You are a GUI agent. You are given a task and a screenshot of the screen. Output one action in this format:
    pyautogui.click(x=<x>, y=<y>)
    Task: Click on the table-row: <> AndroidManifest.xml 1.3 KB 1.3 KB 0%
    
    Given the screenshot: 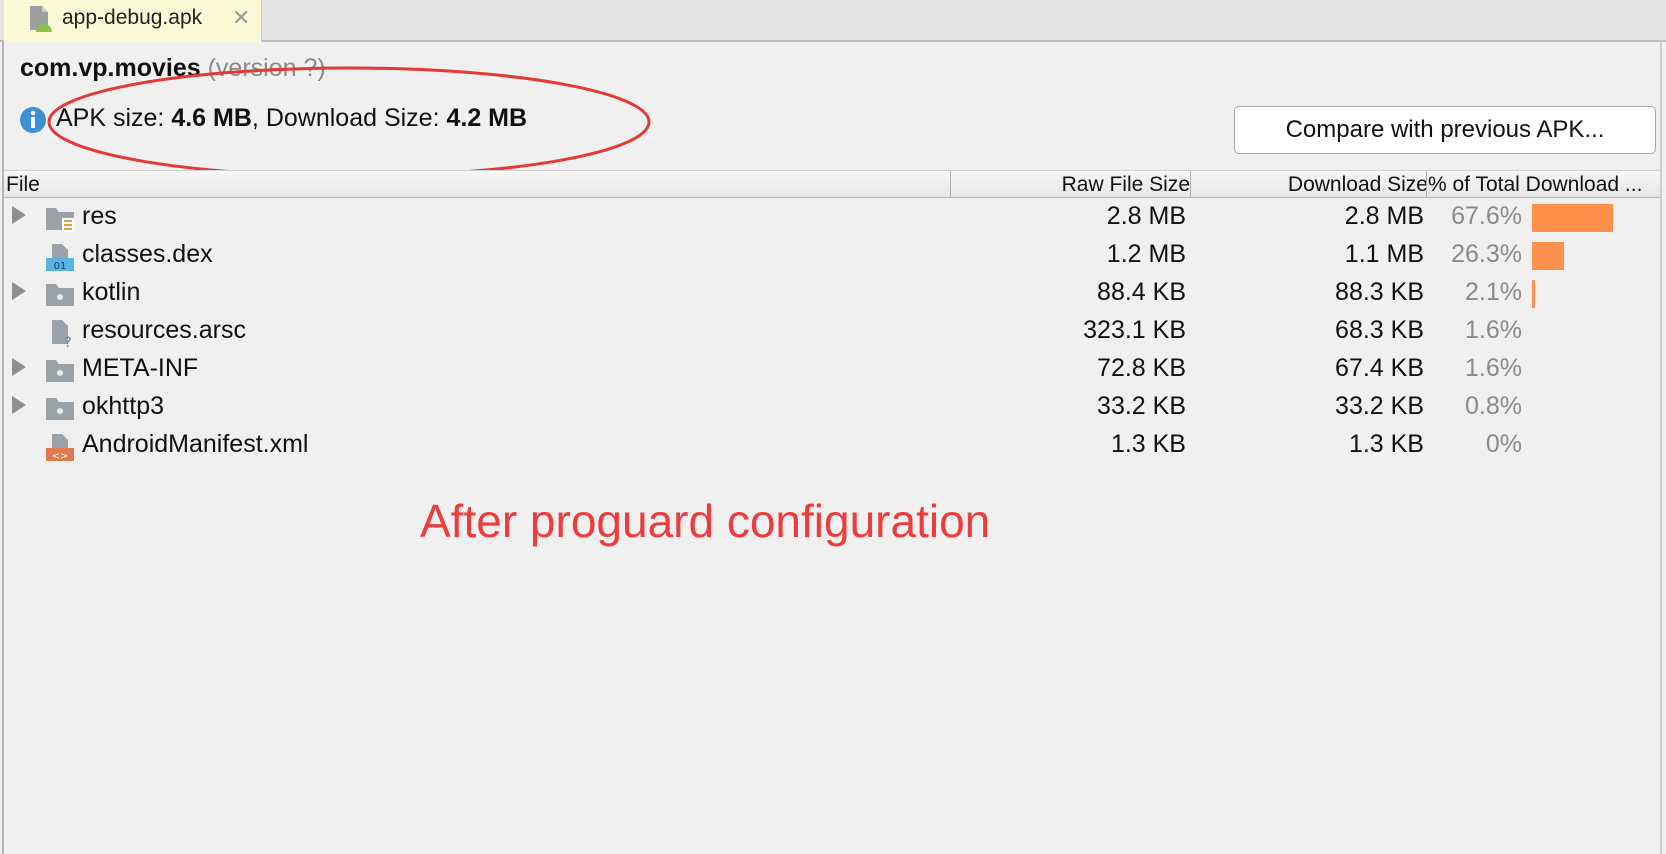 What is the action you would take?
    pyautogui.click(x=832, y=445)
    